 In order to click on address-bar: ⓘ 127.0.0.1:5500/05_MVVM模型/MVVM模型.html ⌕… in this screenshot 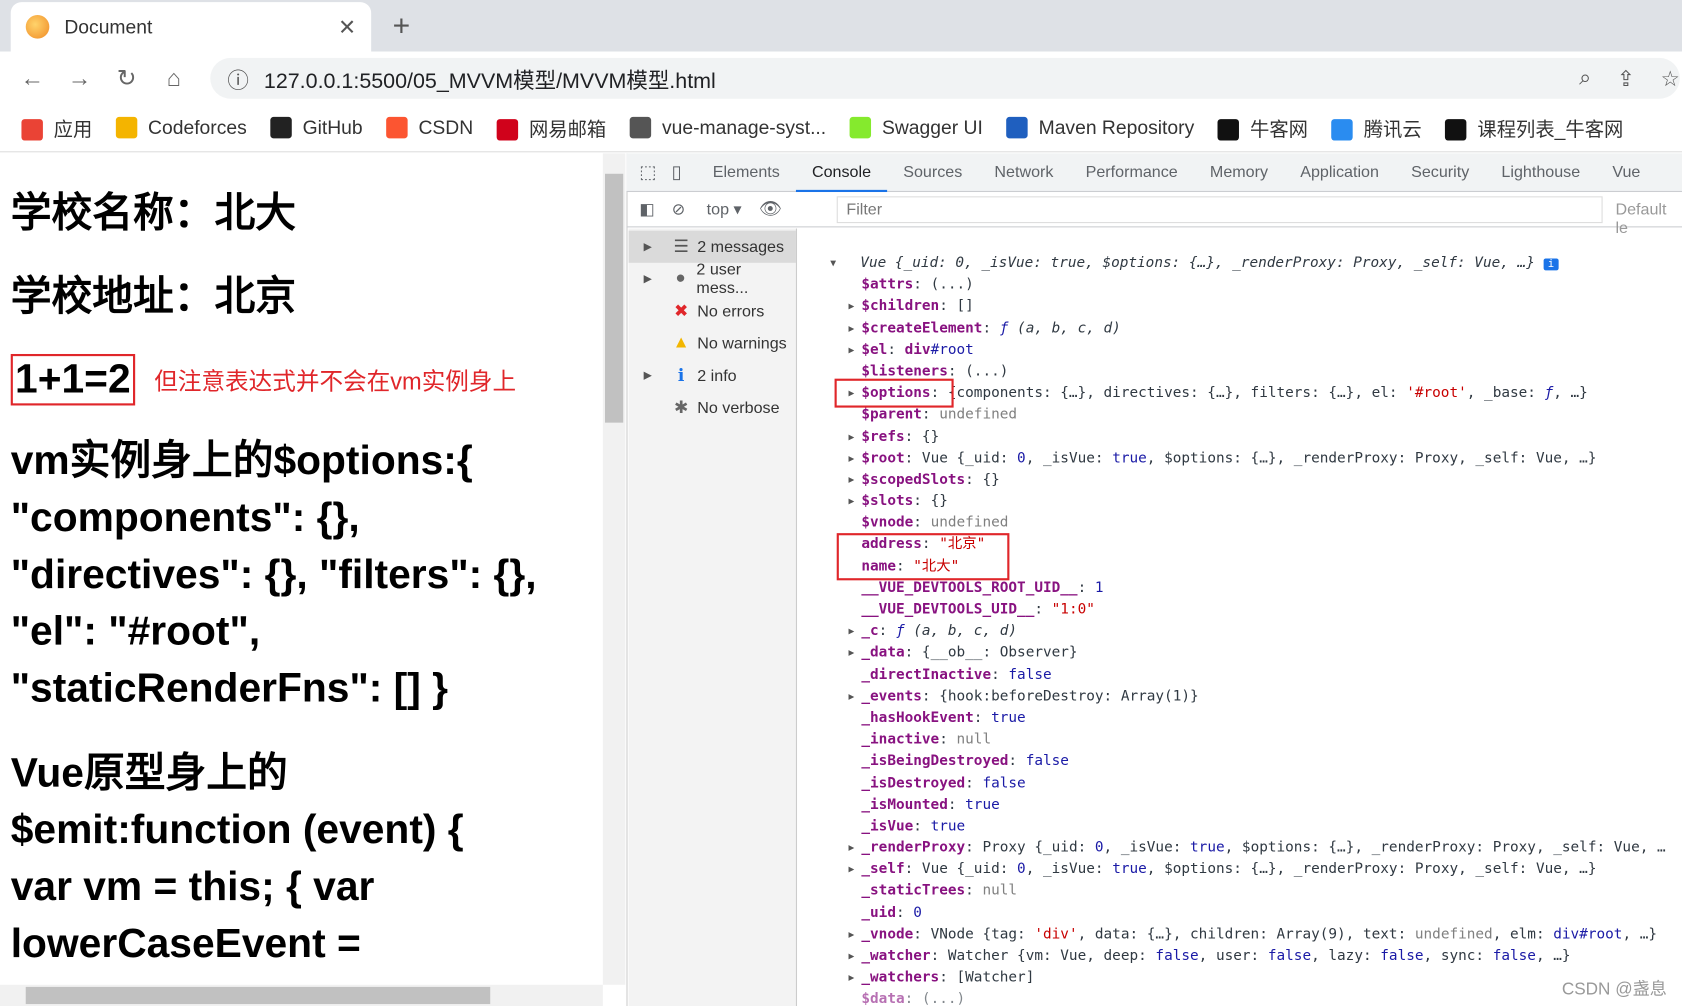, I will do `click(945, 78)`.